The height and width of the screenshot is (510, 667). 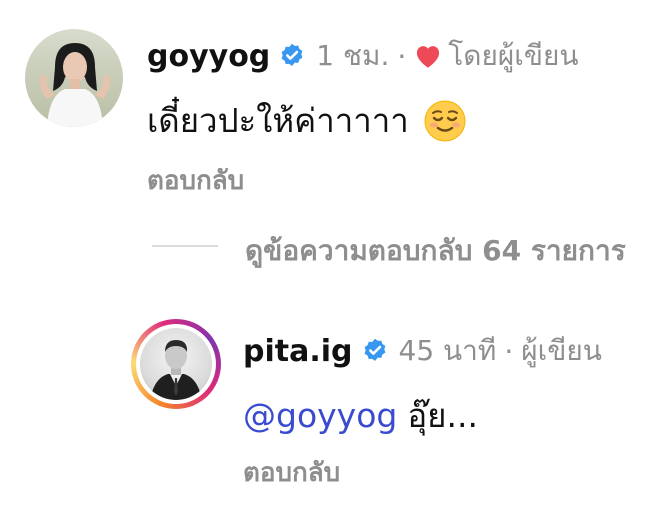 What do you see at coordinates (435, 251) in the screenshot?
I see `view-replies-button: ดูข้อความตอบกลับ 64 รายการ` at bounding box center [435, 251].